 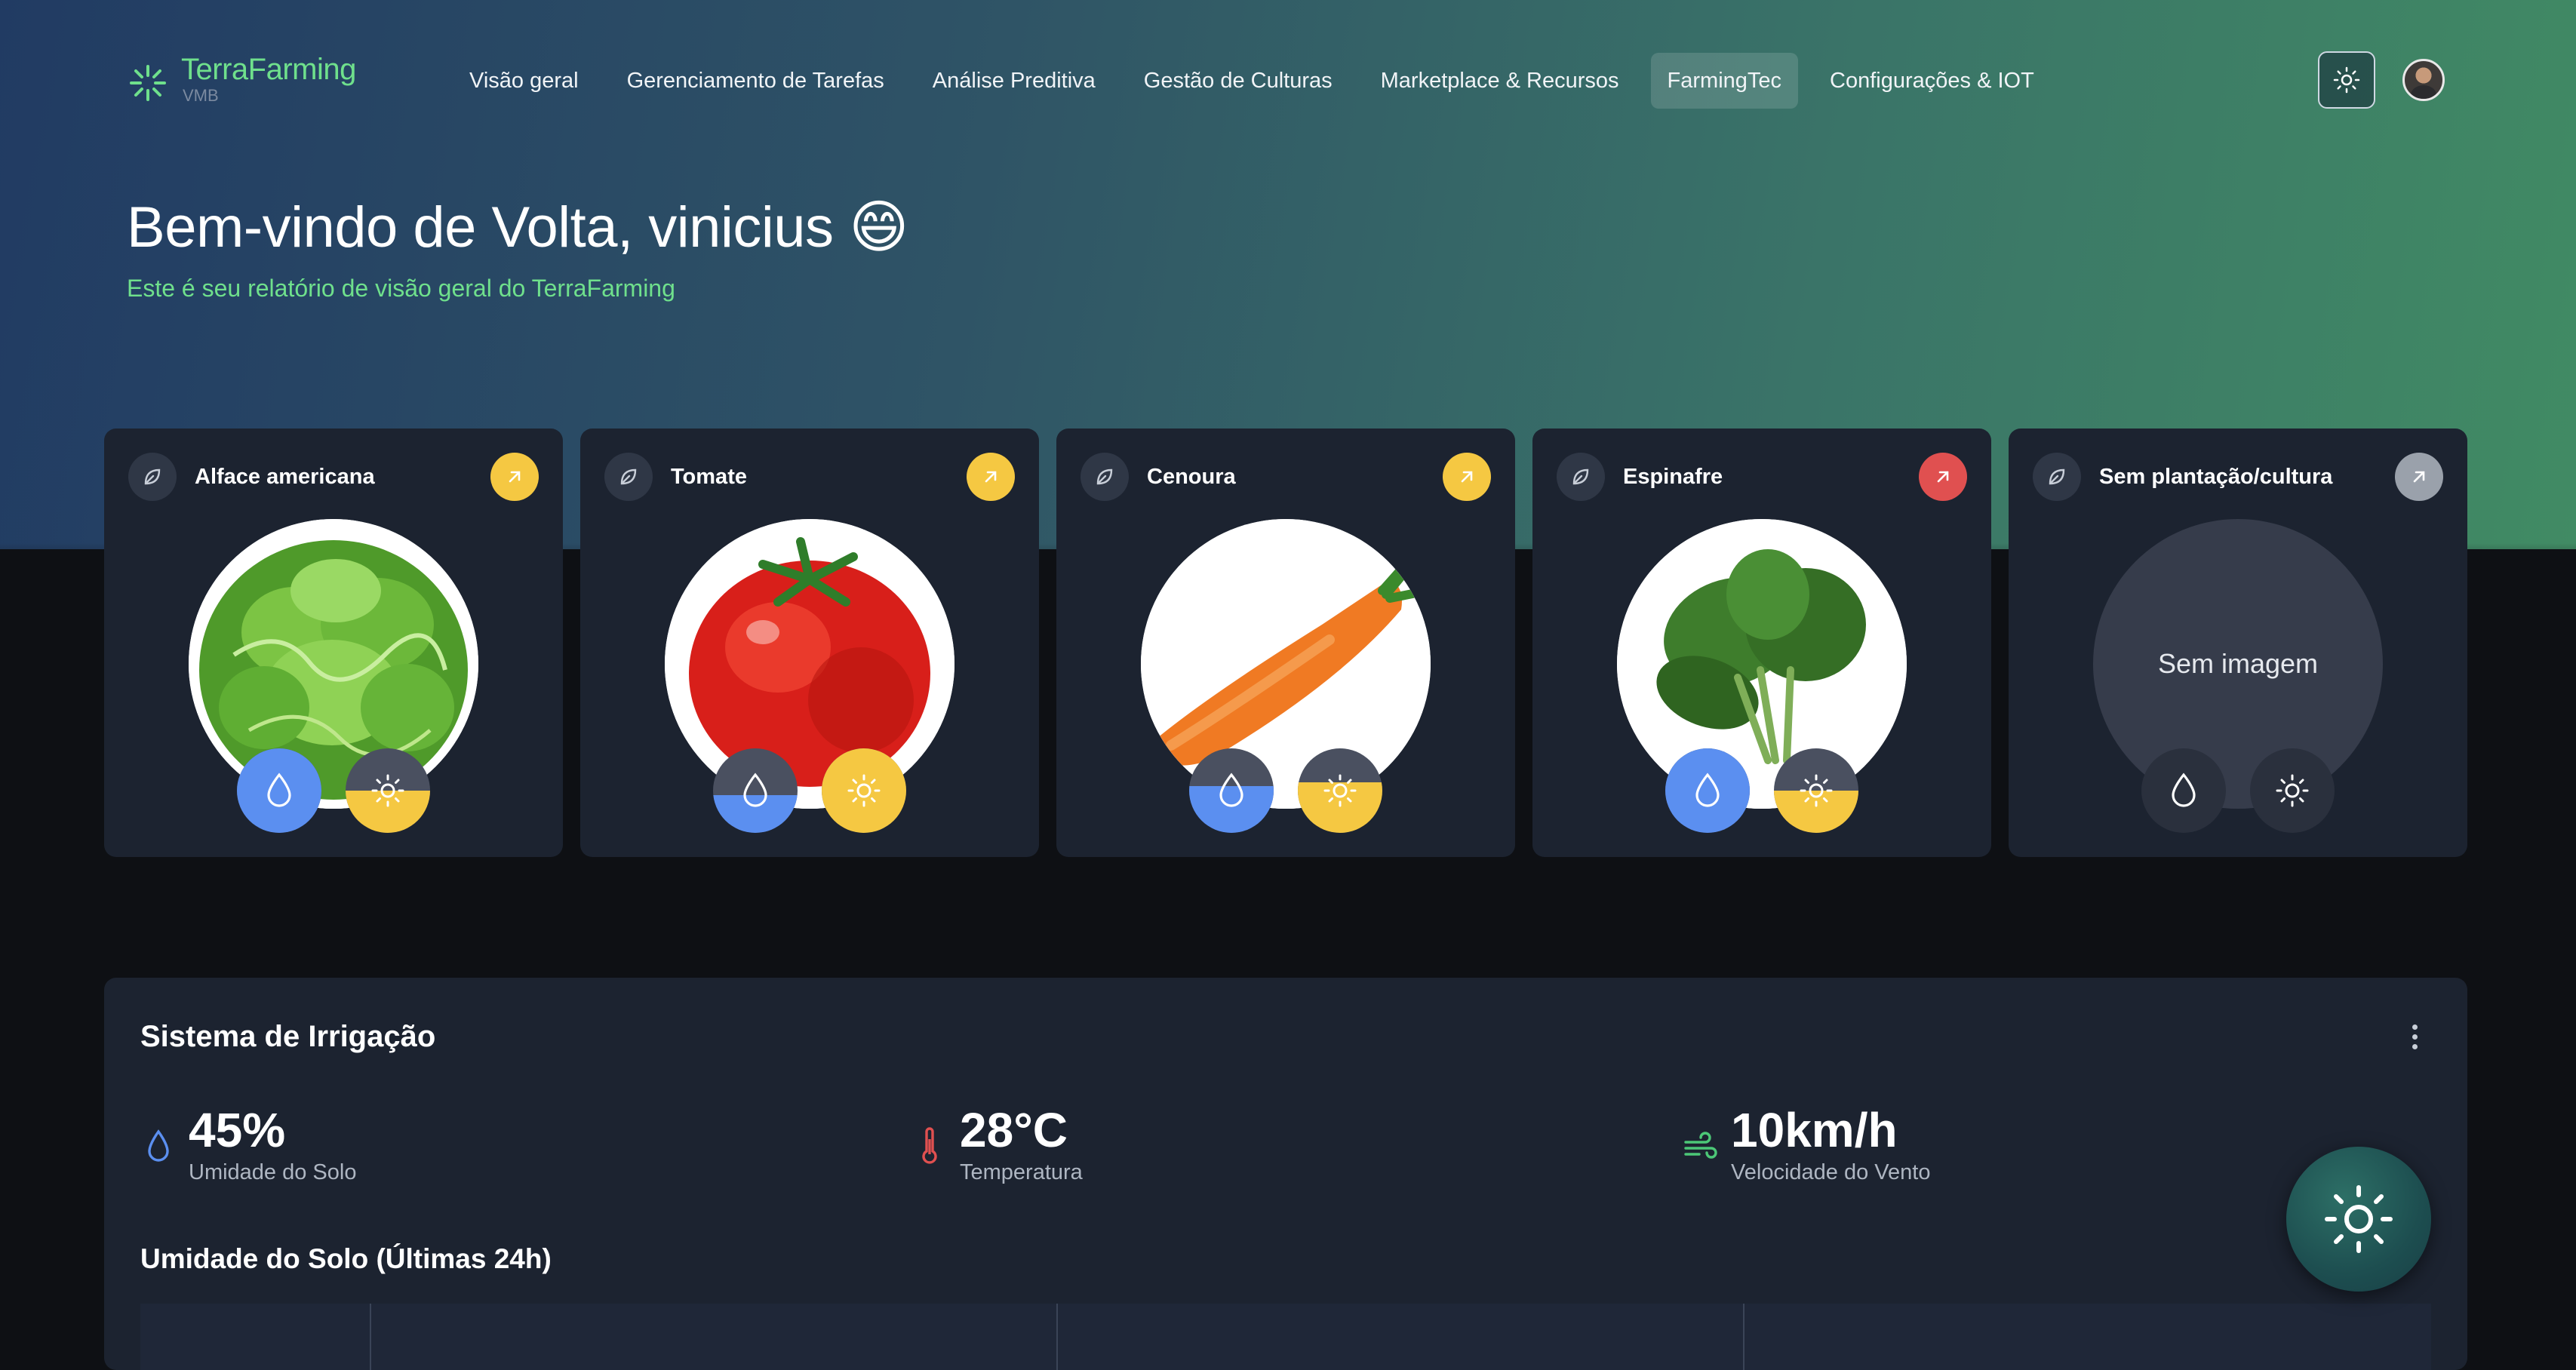 I want to click on crop-name: Cenoura, so click(x=1191, y=477).